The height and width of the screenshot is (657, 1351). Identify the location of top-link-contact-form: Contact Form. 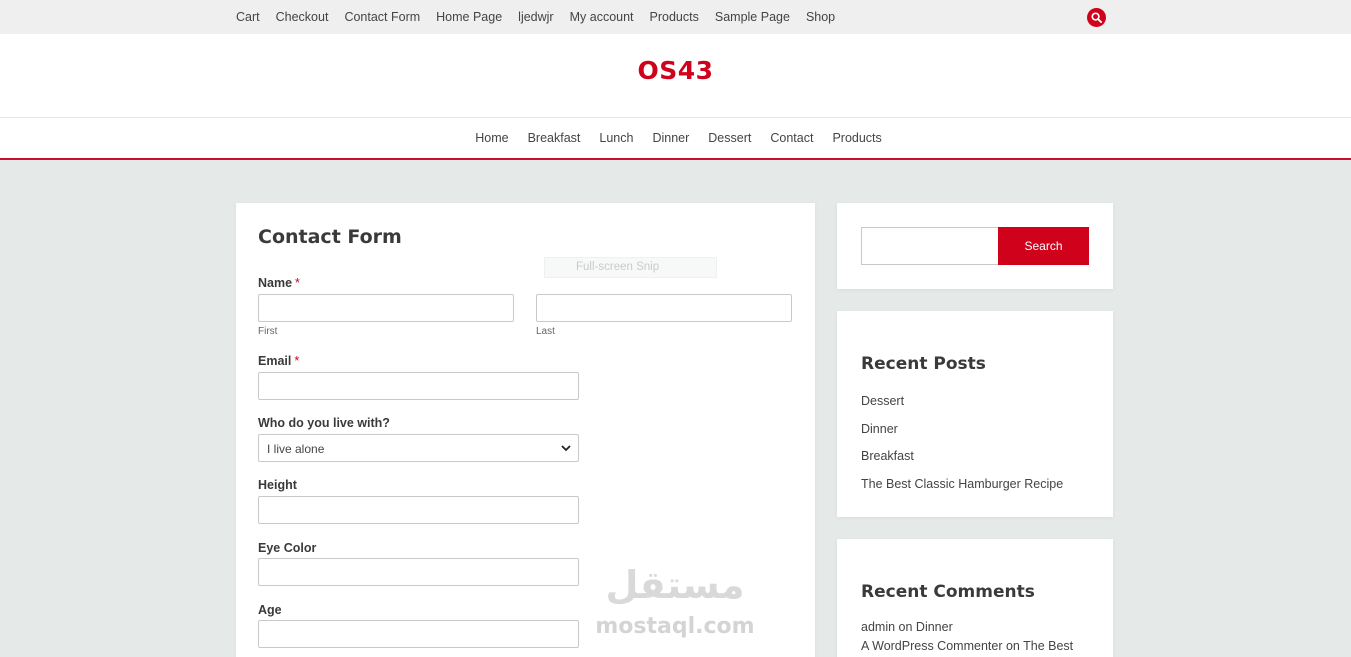
(382, 17).